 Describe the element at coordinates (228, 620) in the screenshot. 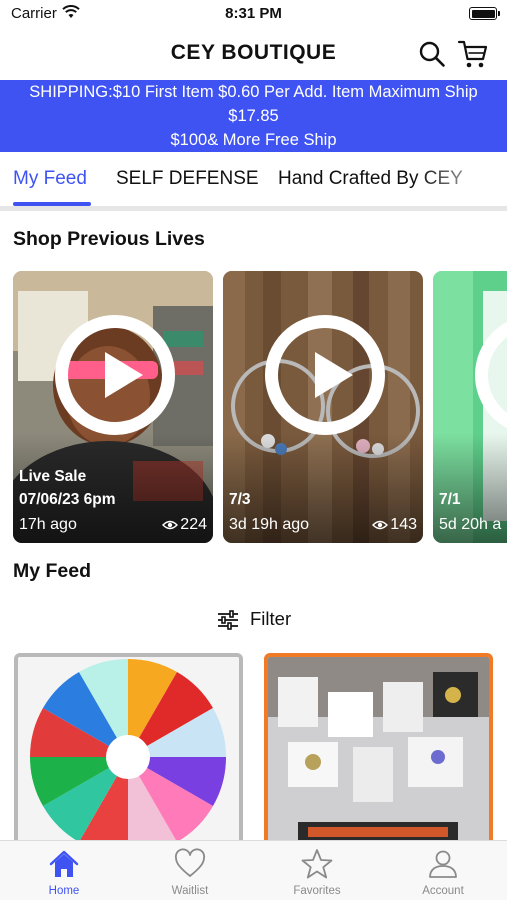

I see `sliders-icon` at that location.